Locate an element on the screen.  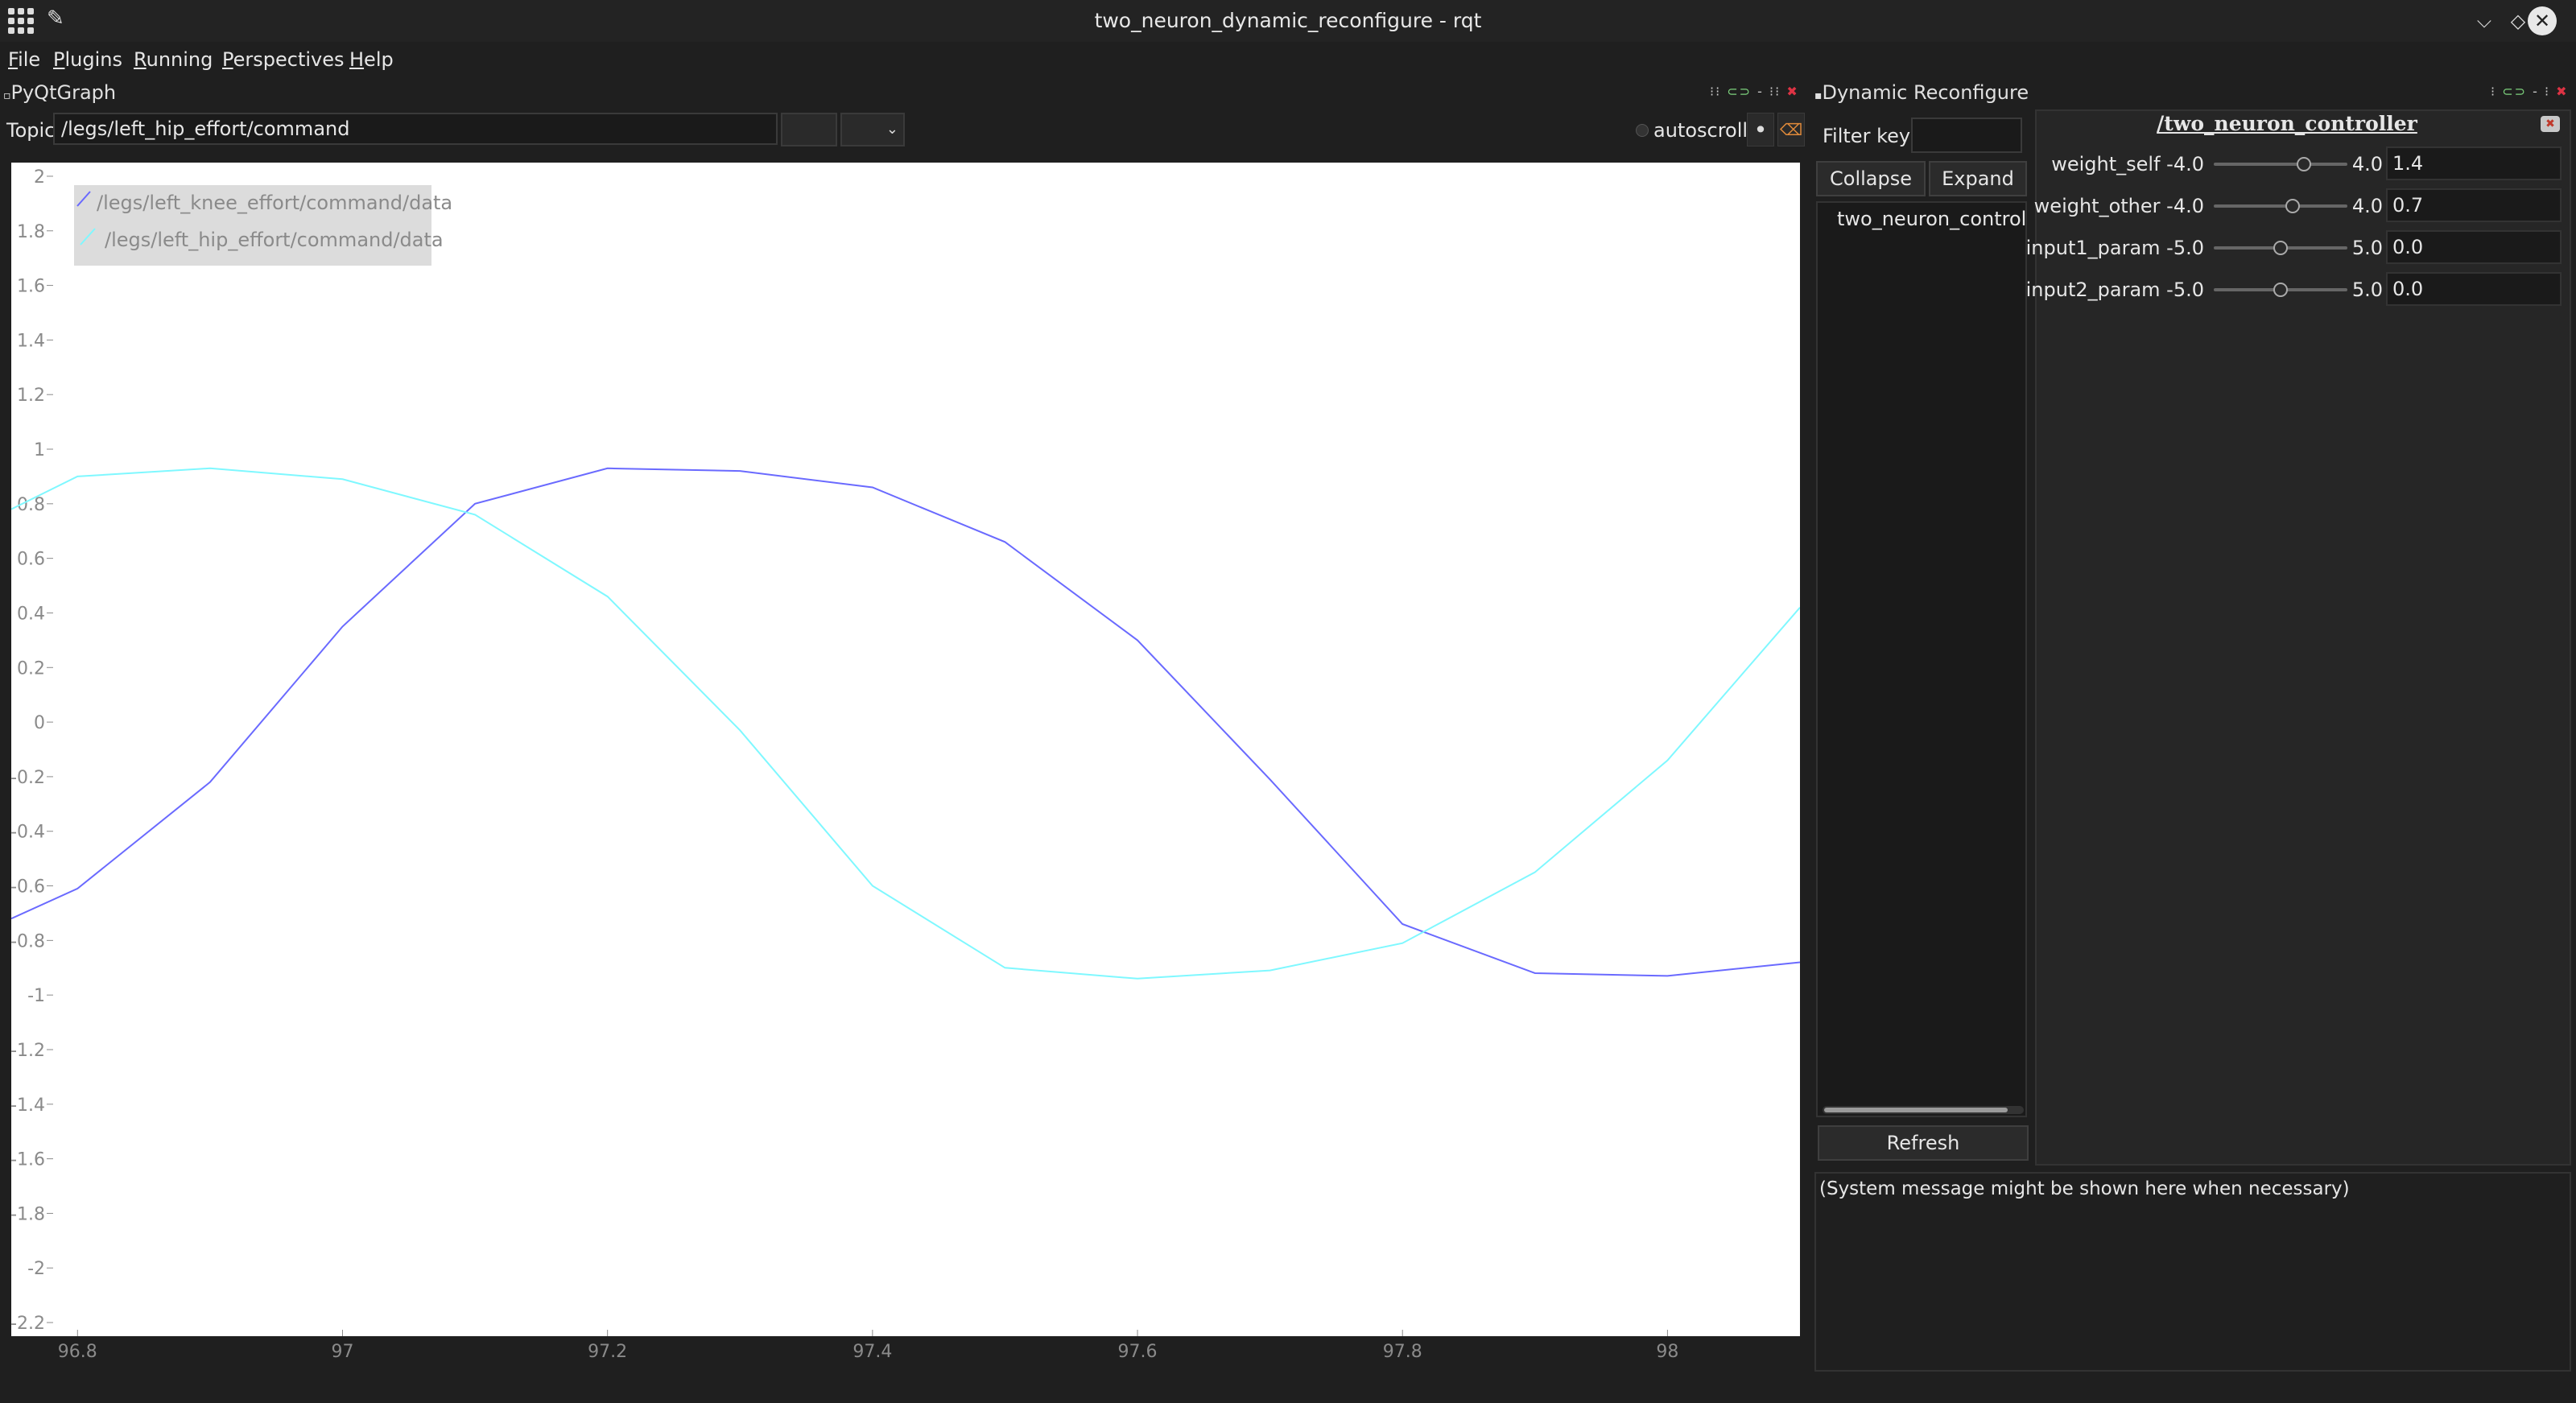
help-icon: ⁝ is located at coordinates (2493, 91).